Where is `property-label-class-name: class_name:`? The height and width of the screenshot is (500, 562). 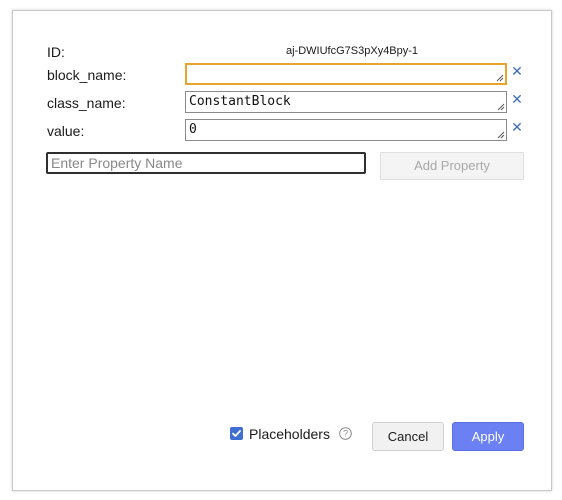 property-label-class-name: class_name: is located at coordinates (86, 103).